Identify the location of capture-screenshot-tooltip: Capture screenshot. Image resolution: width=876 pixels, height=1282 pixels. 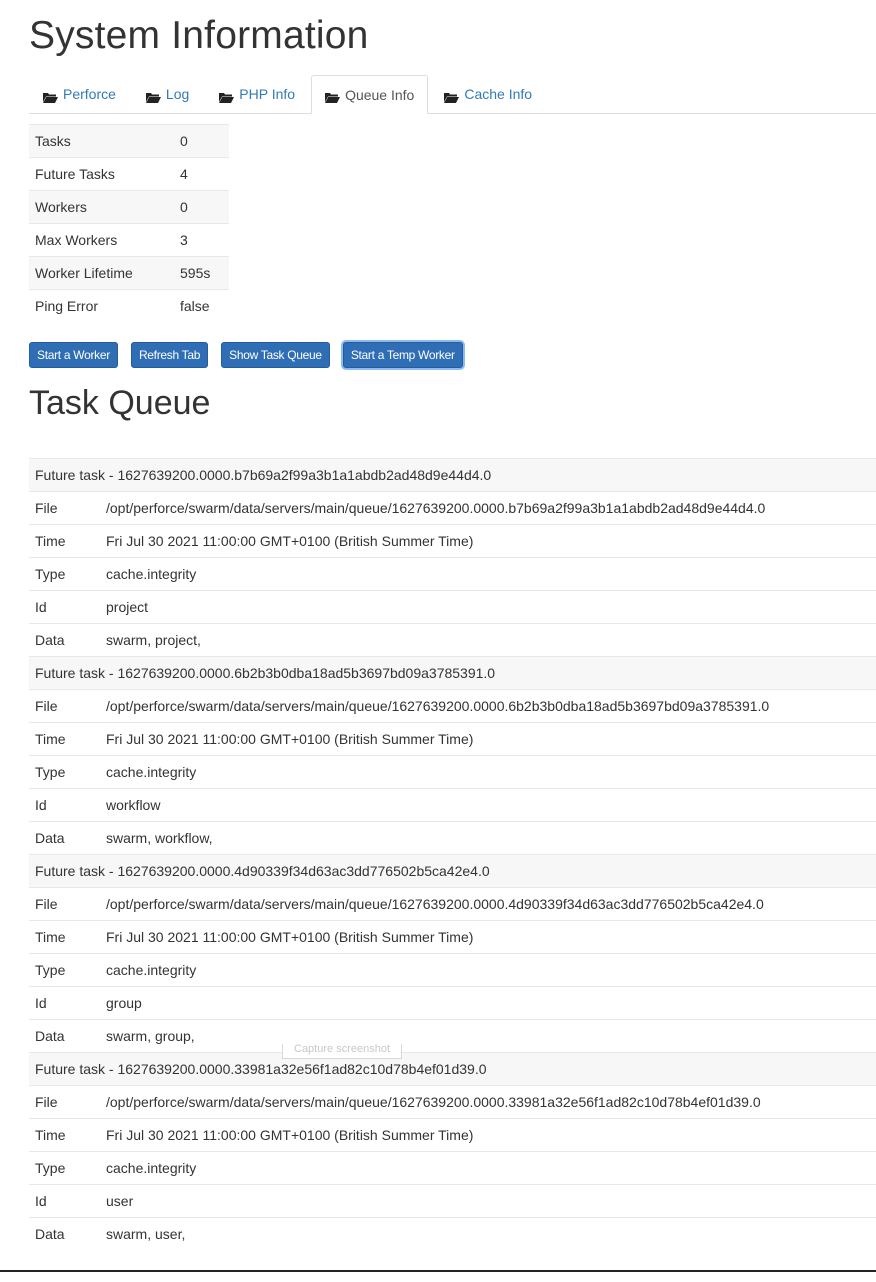
(342, 1051).